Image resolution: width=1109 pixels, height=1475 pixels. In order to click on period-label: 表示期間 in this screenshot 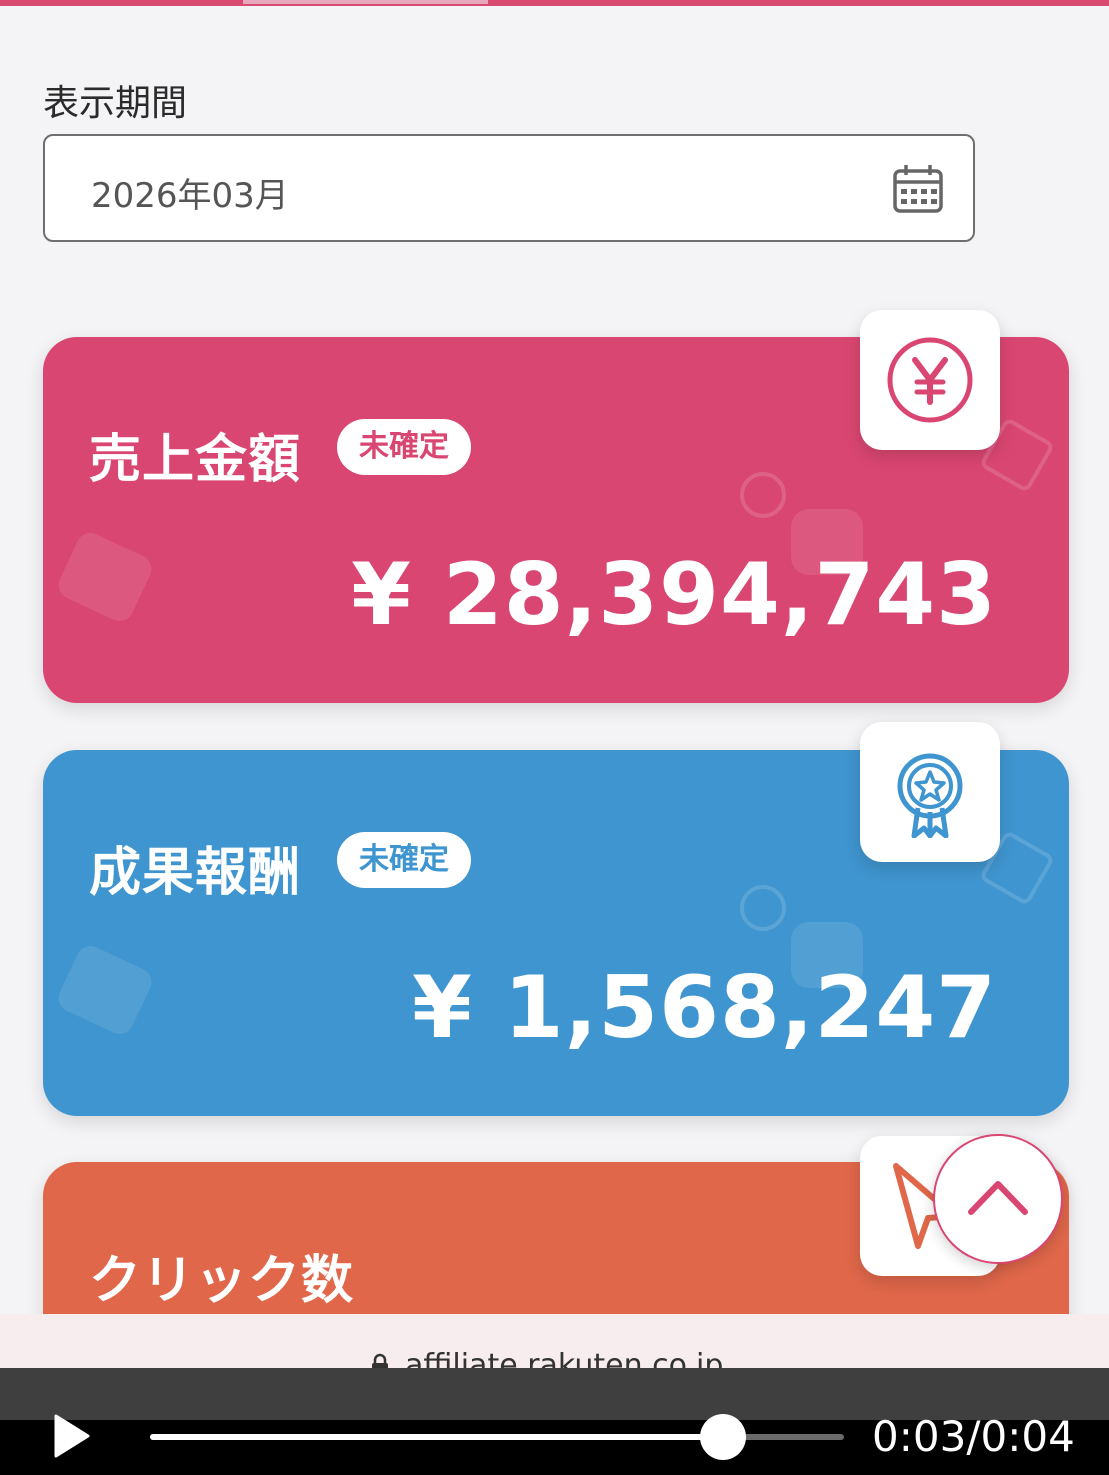, I will do `click(115, 103)`.